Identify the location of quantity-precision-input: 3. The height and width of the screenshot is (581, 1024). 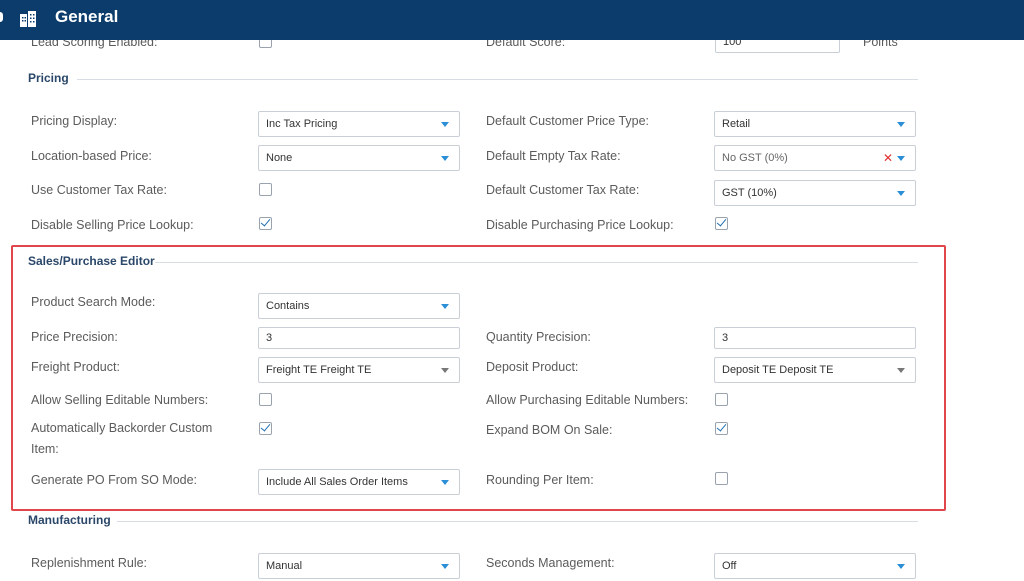
(815, 338).